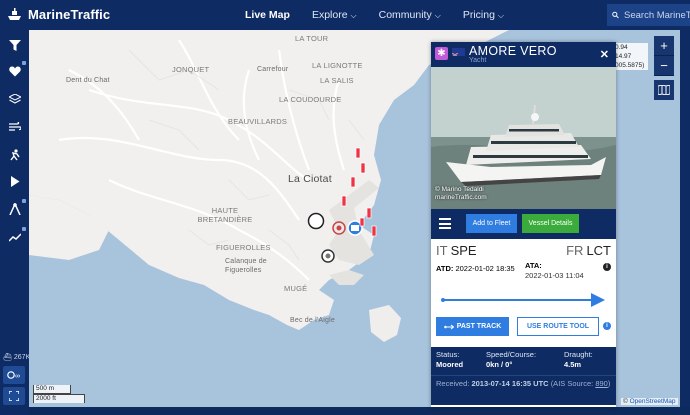 This screenshot has width=690, height=415. I want to click on filter-button, so click(14, 45).